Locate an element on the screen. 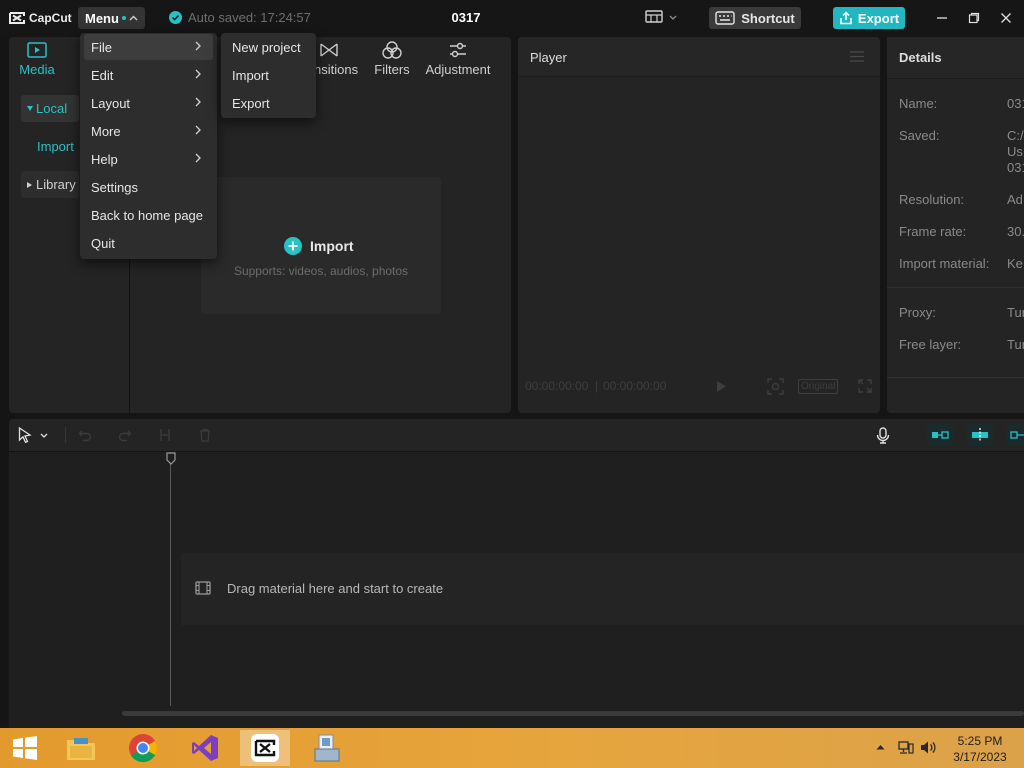 This screenshot has height=768, width=1024. select-tool-button is located at coordinates (33, 435).